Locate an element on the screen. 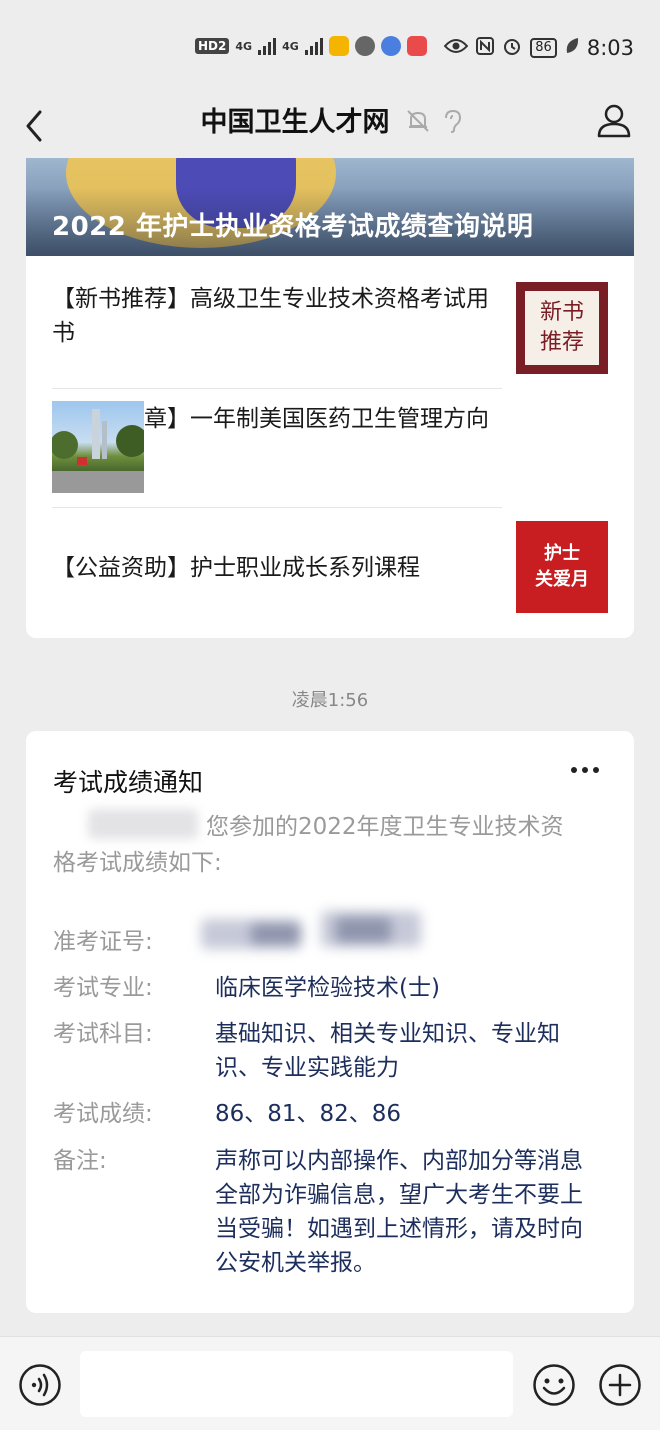 This screenshot has height=1430, width=660. message-input is located at coordinates (296, 1384).